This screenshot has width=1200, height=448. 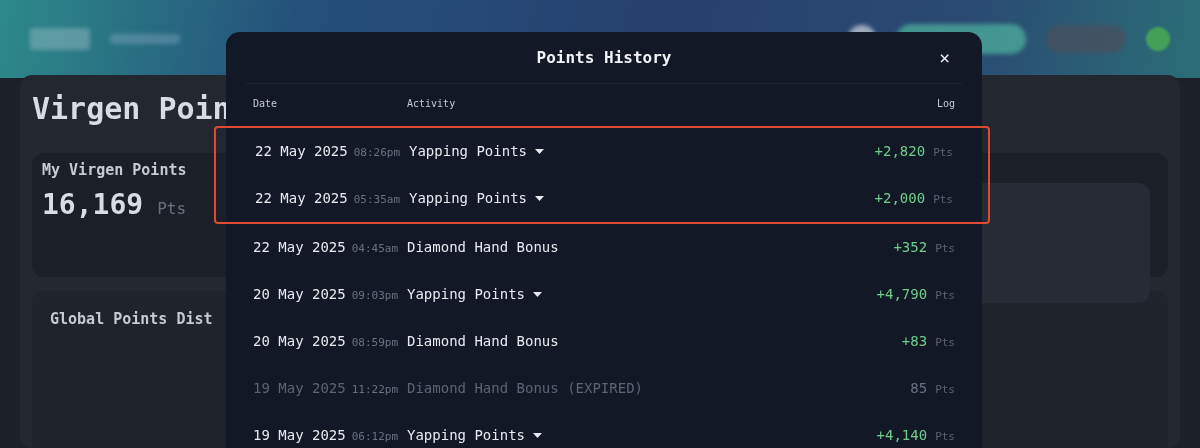 I want to click on points-balance: 16,169, so click(x=93, y=204).